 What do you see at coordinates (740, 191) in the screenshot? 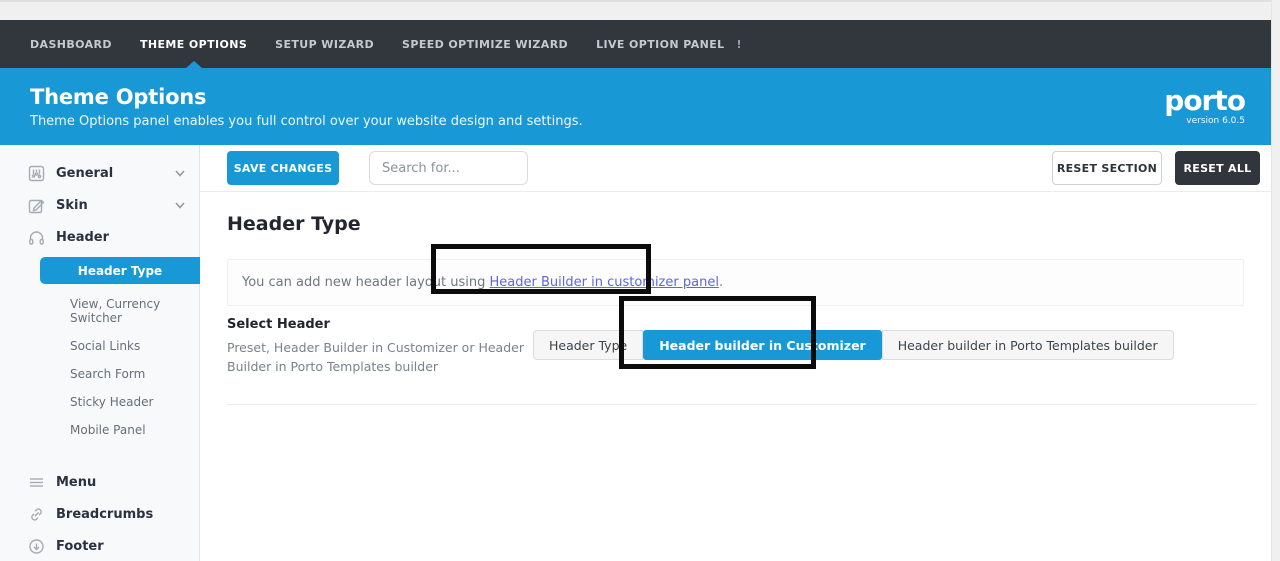
I see `toolbar-divider` at bounding box center [740, 191].